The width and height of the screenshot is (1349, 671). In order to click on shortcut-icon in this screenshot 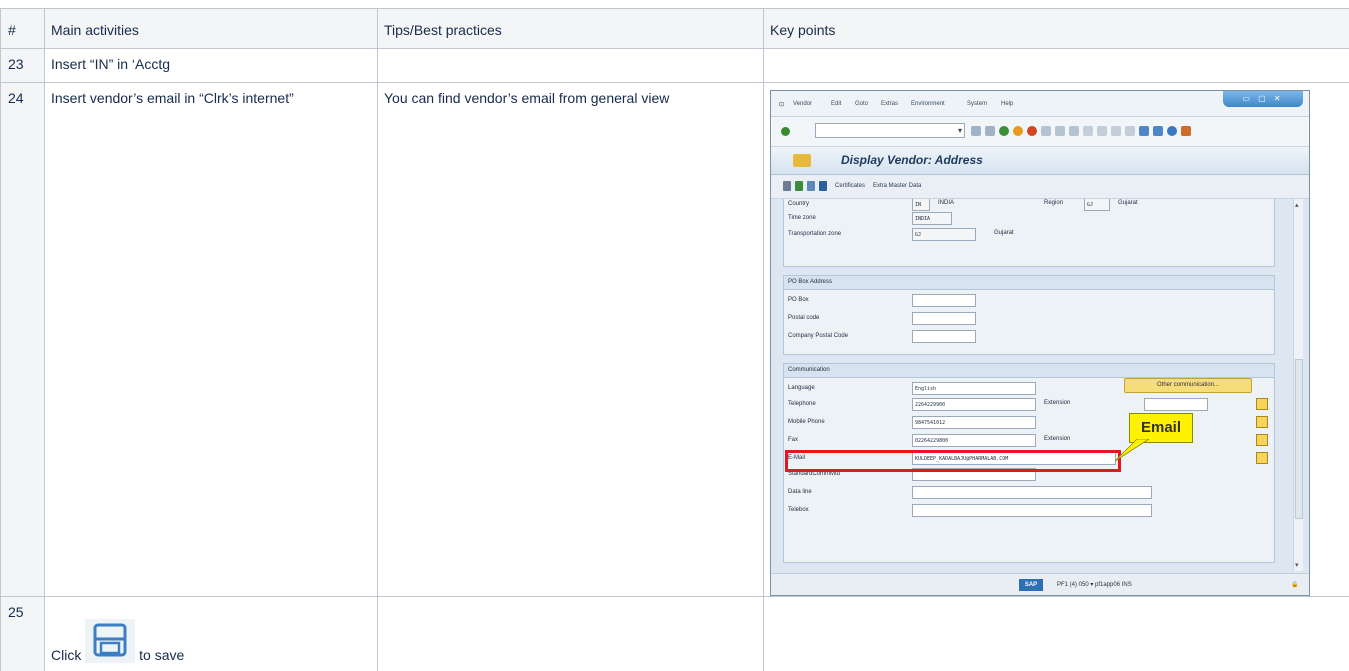, I will do `click(1158, 131)`.